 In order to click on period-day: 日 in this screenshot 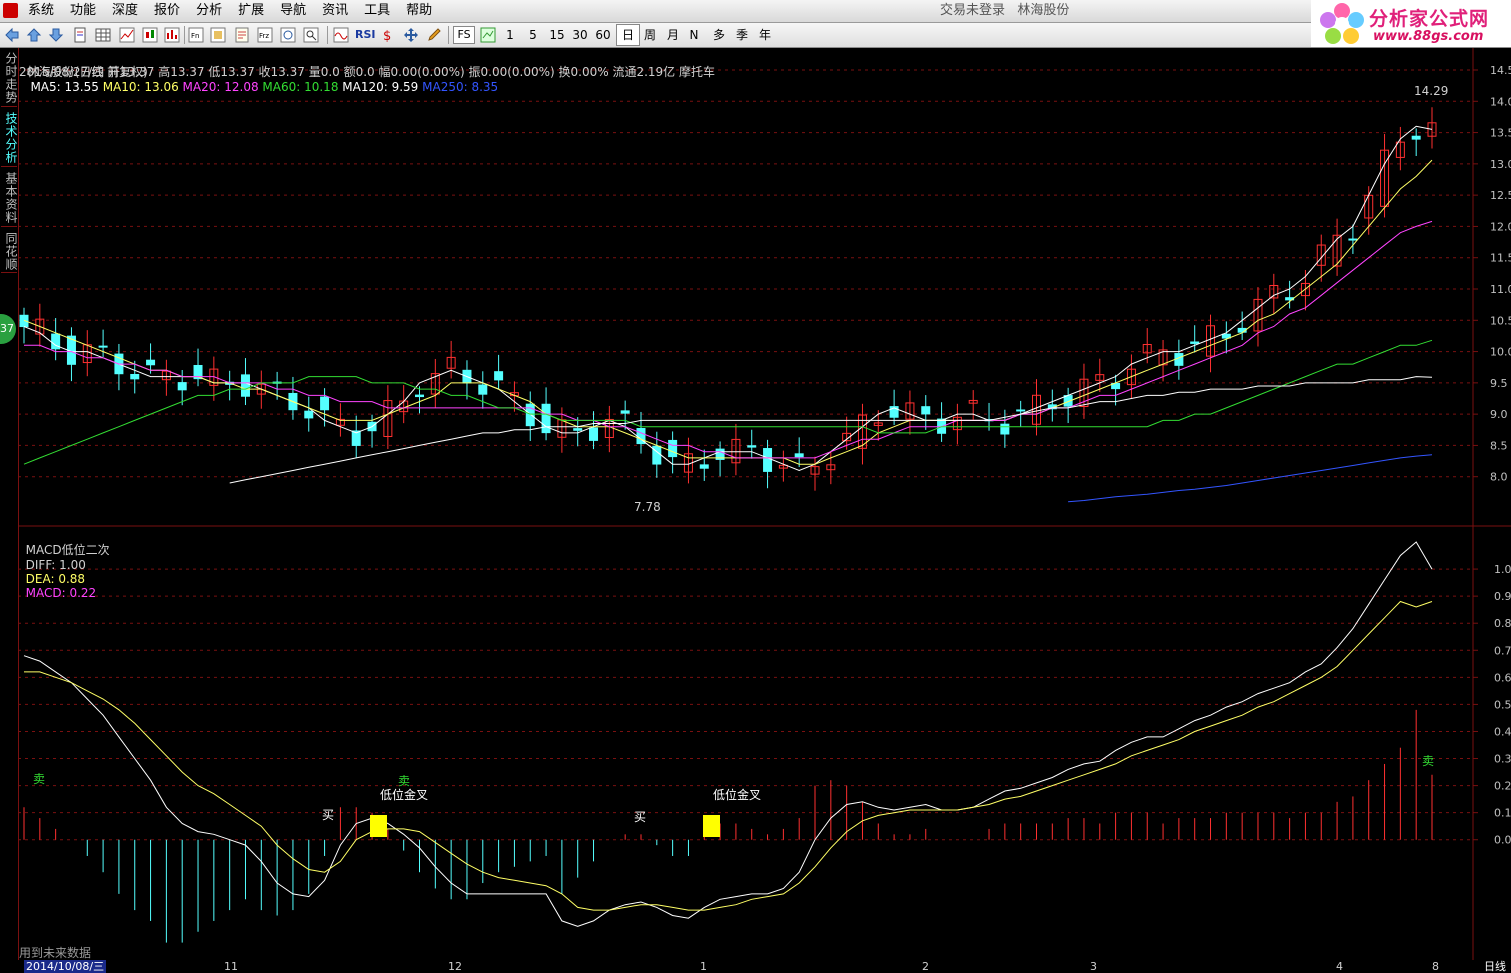, I will do `click(628, 35)`.